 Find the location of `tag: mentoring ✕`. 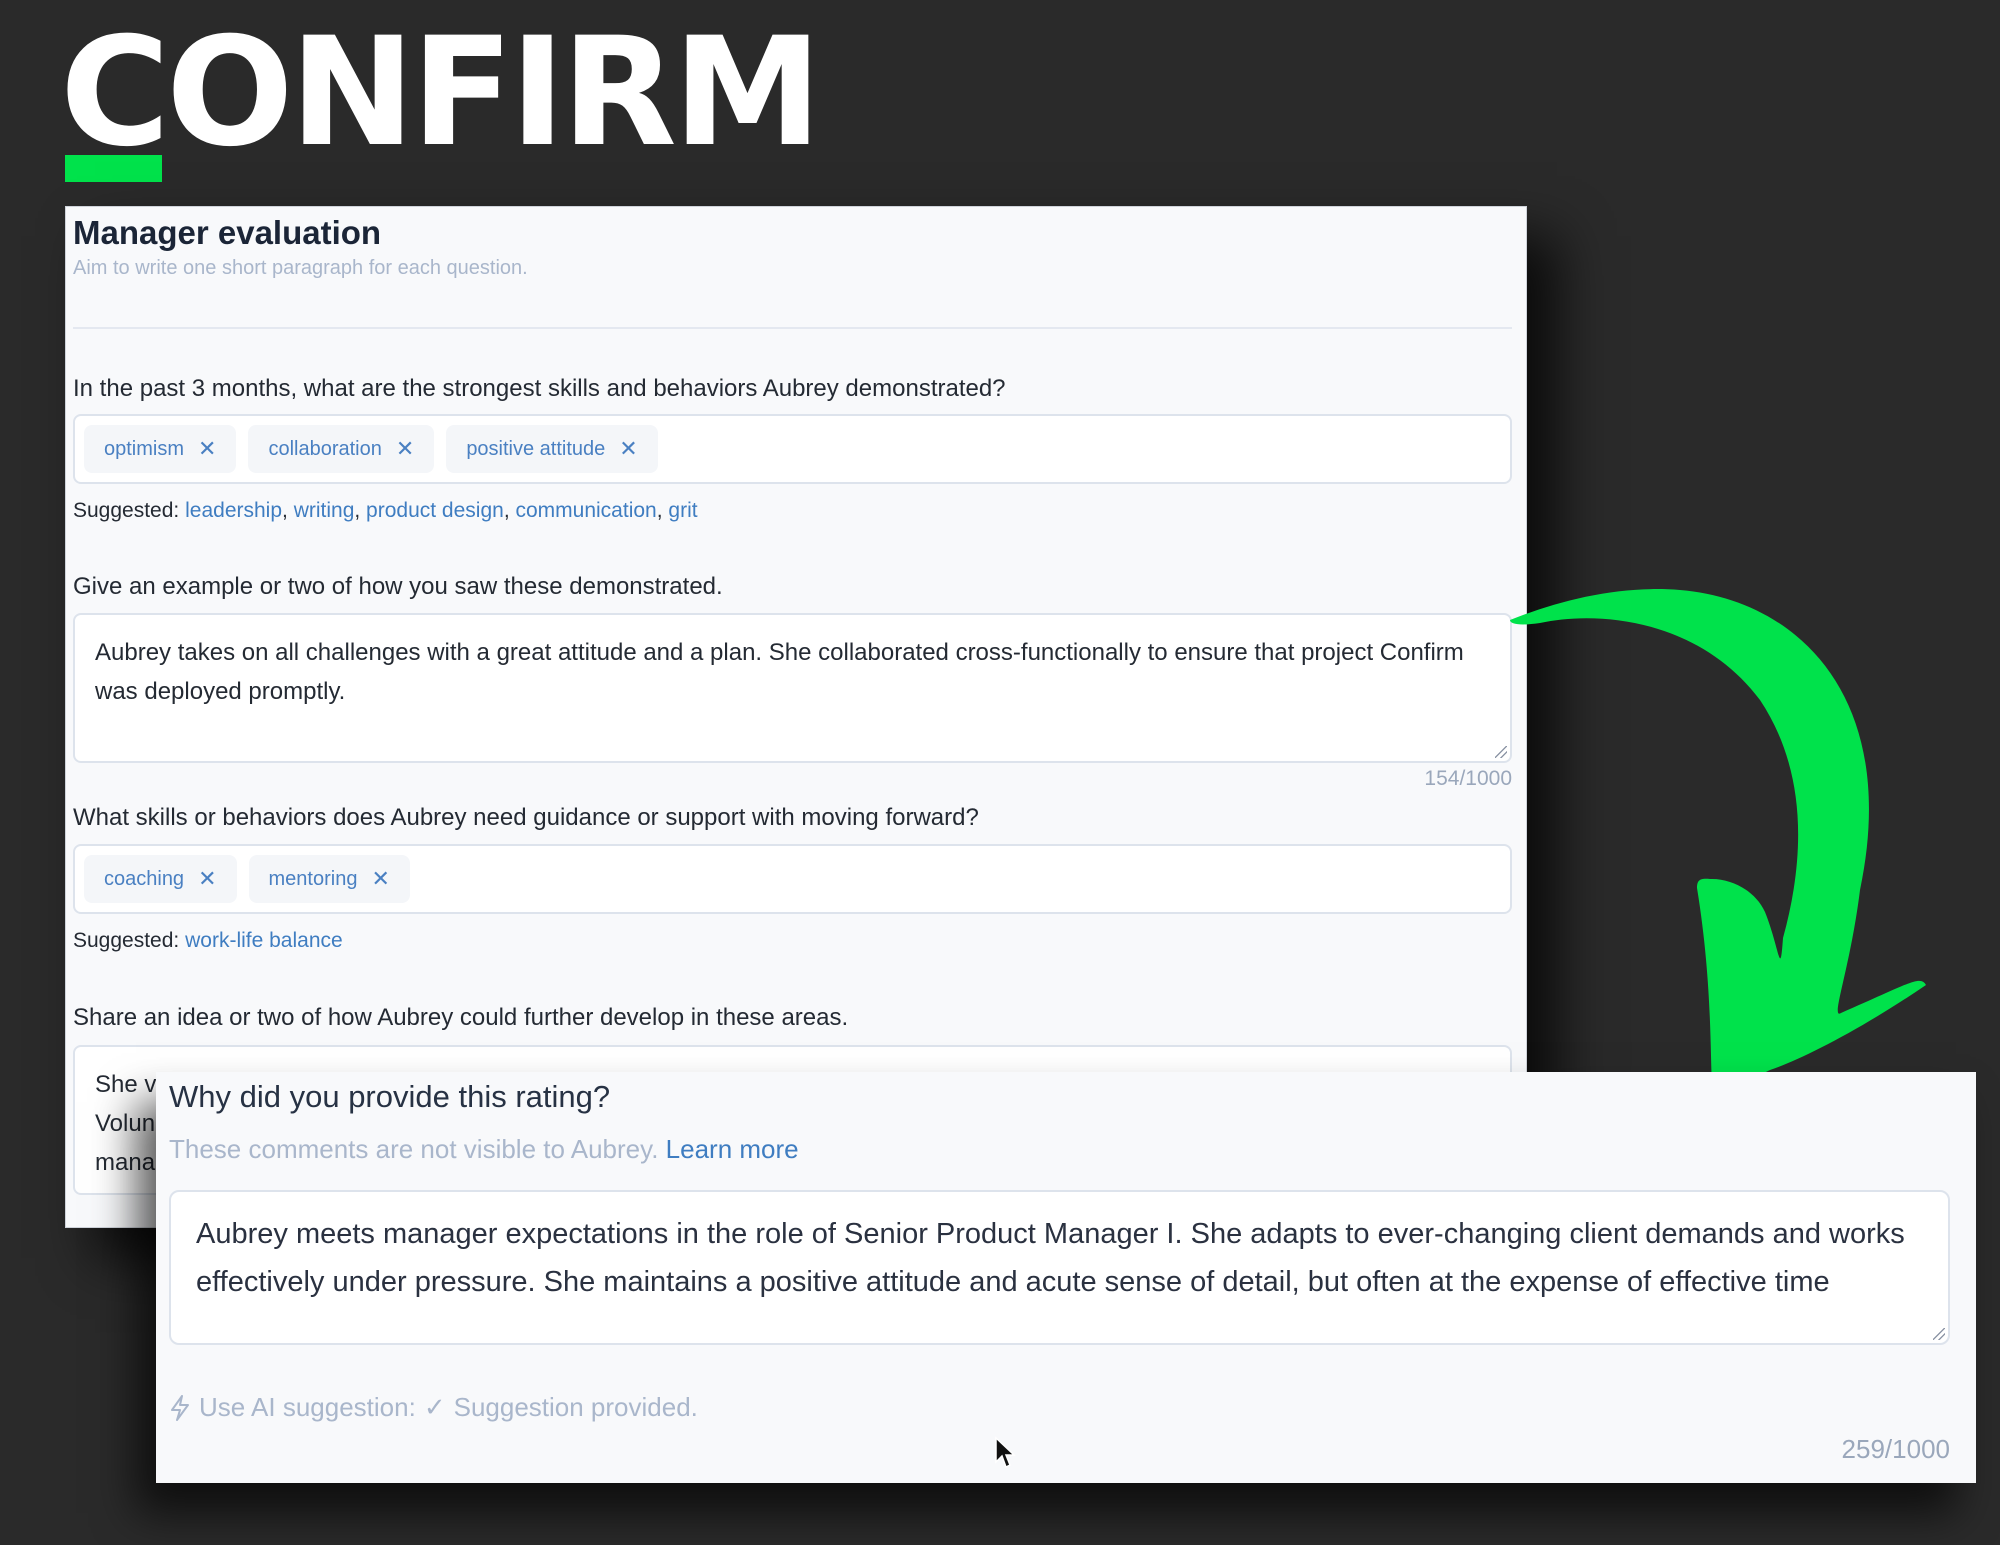

tag: mentoring ✕ is located at coordinates (329, 879).